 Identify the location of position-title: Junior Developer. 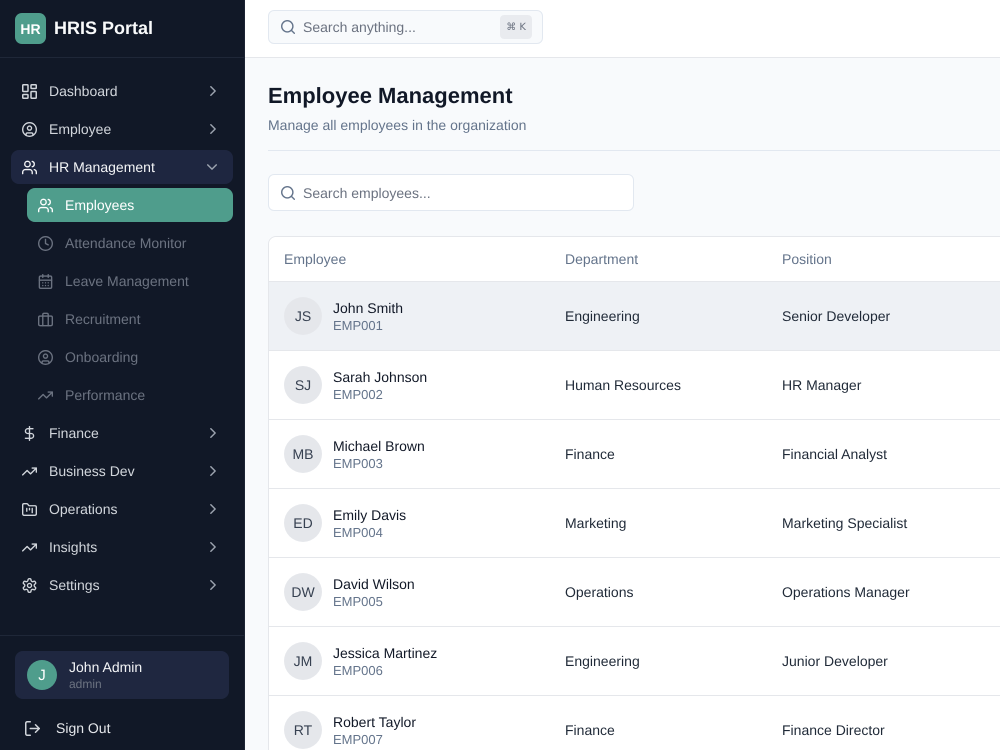
(835, 661).